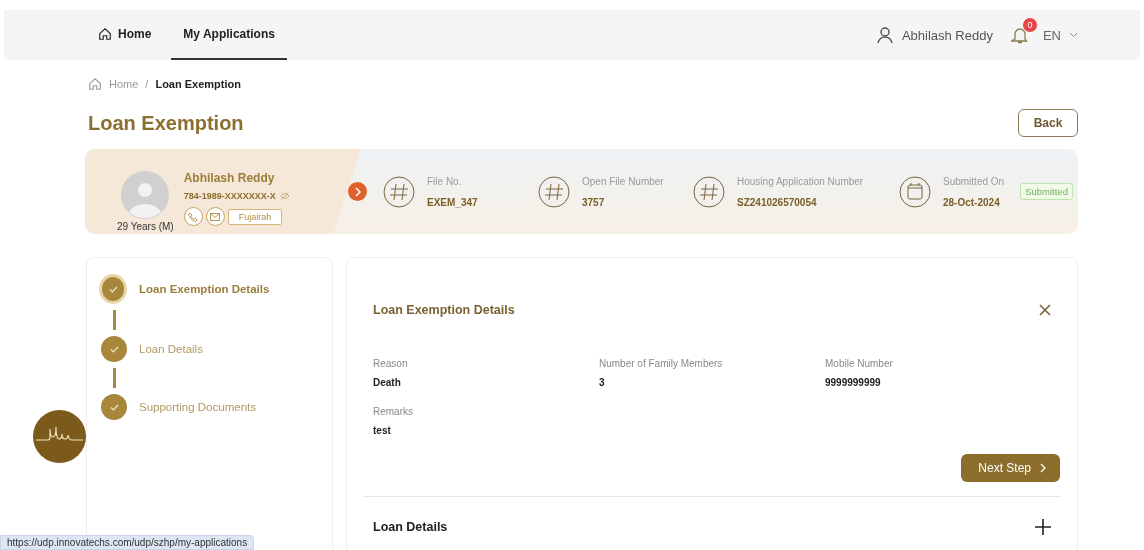  I want to click on info-label: Housing Application Number, so click(800, 181).